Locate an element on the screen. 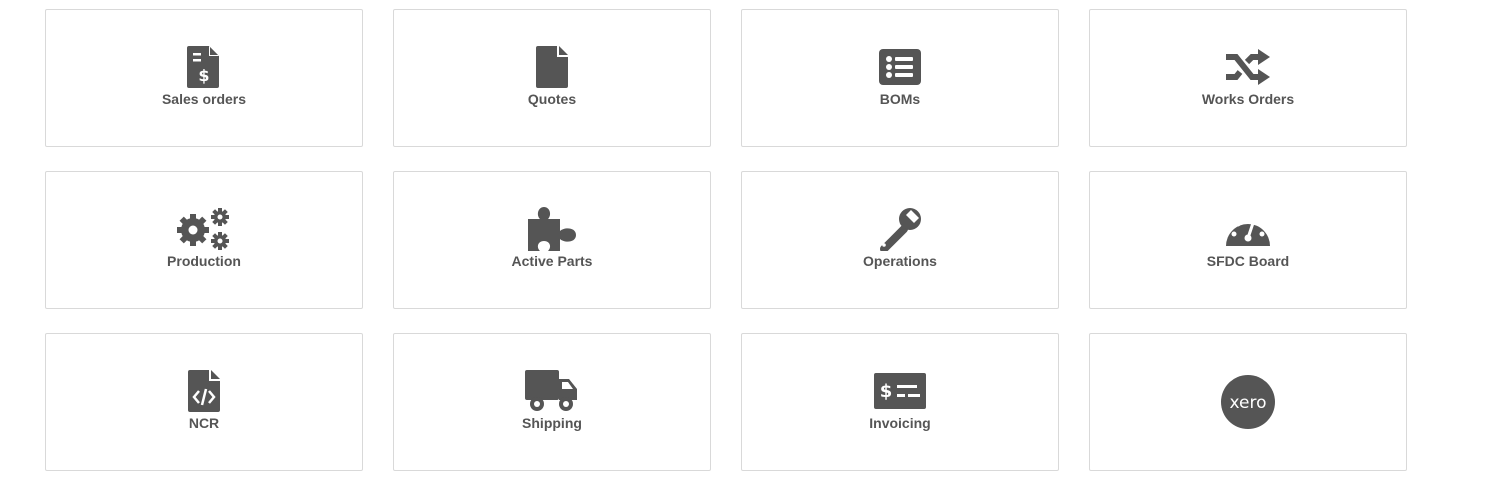  file-invoice-dollar-icon: $ is located at coordinates (204, 67).